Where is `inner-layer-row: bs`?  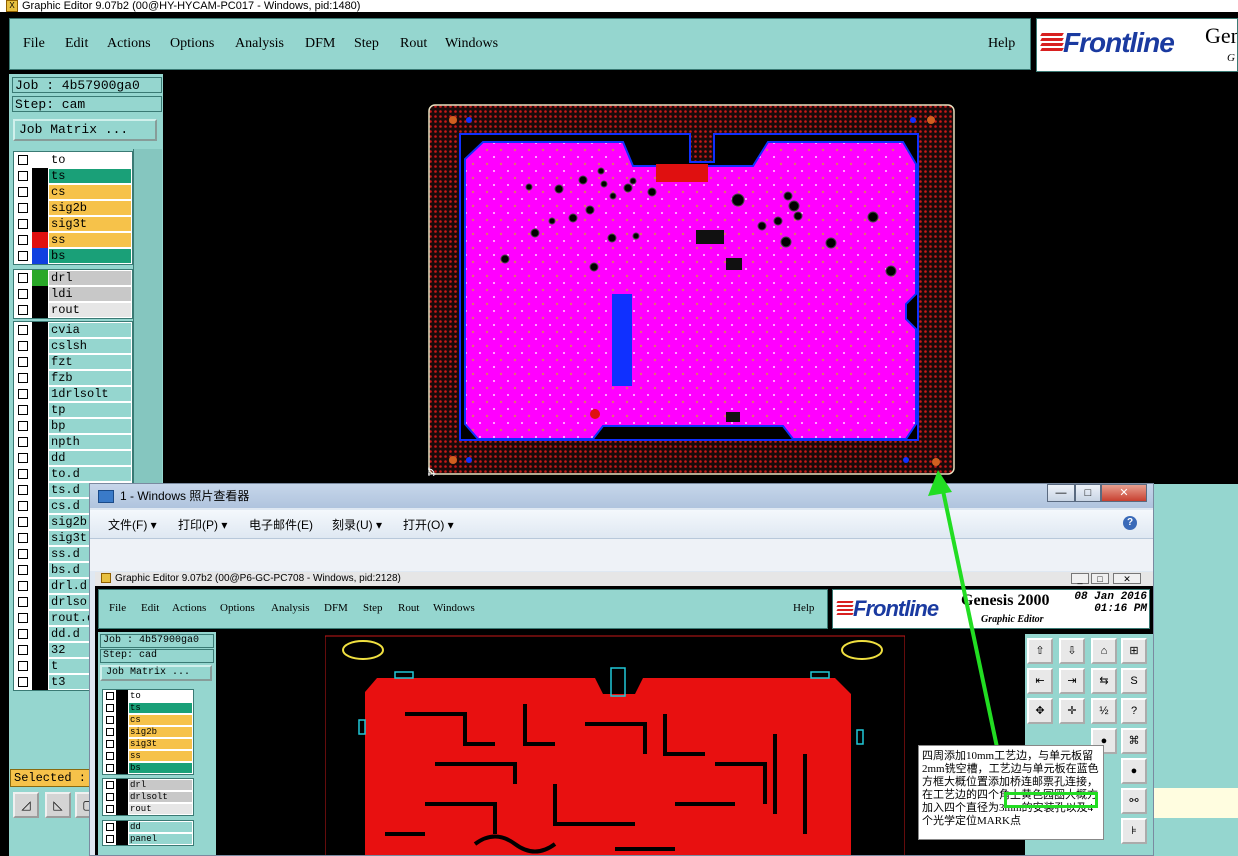
inner-layer-row: bs is located at coordinates (148, 768).